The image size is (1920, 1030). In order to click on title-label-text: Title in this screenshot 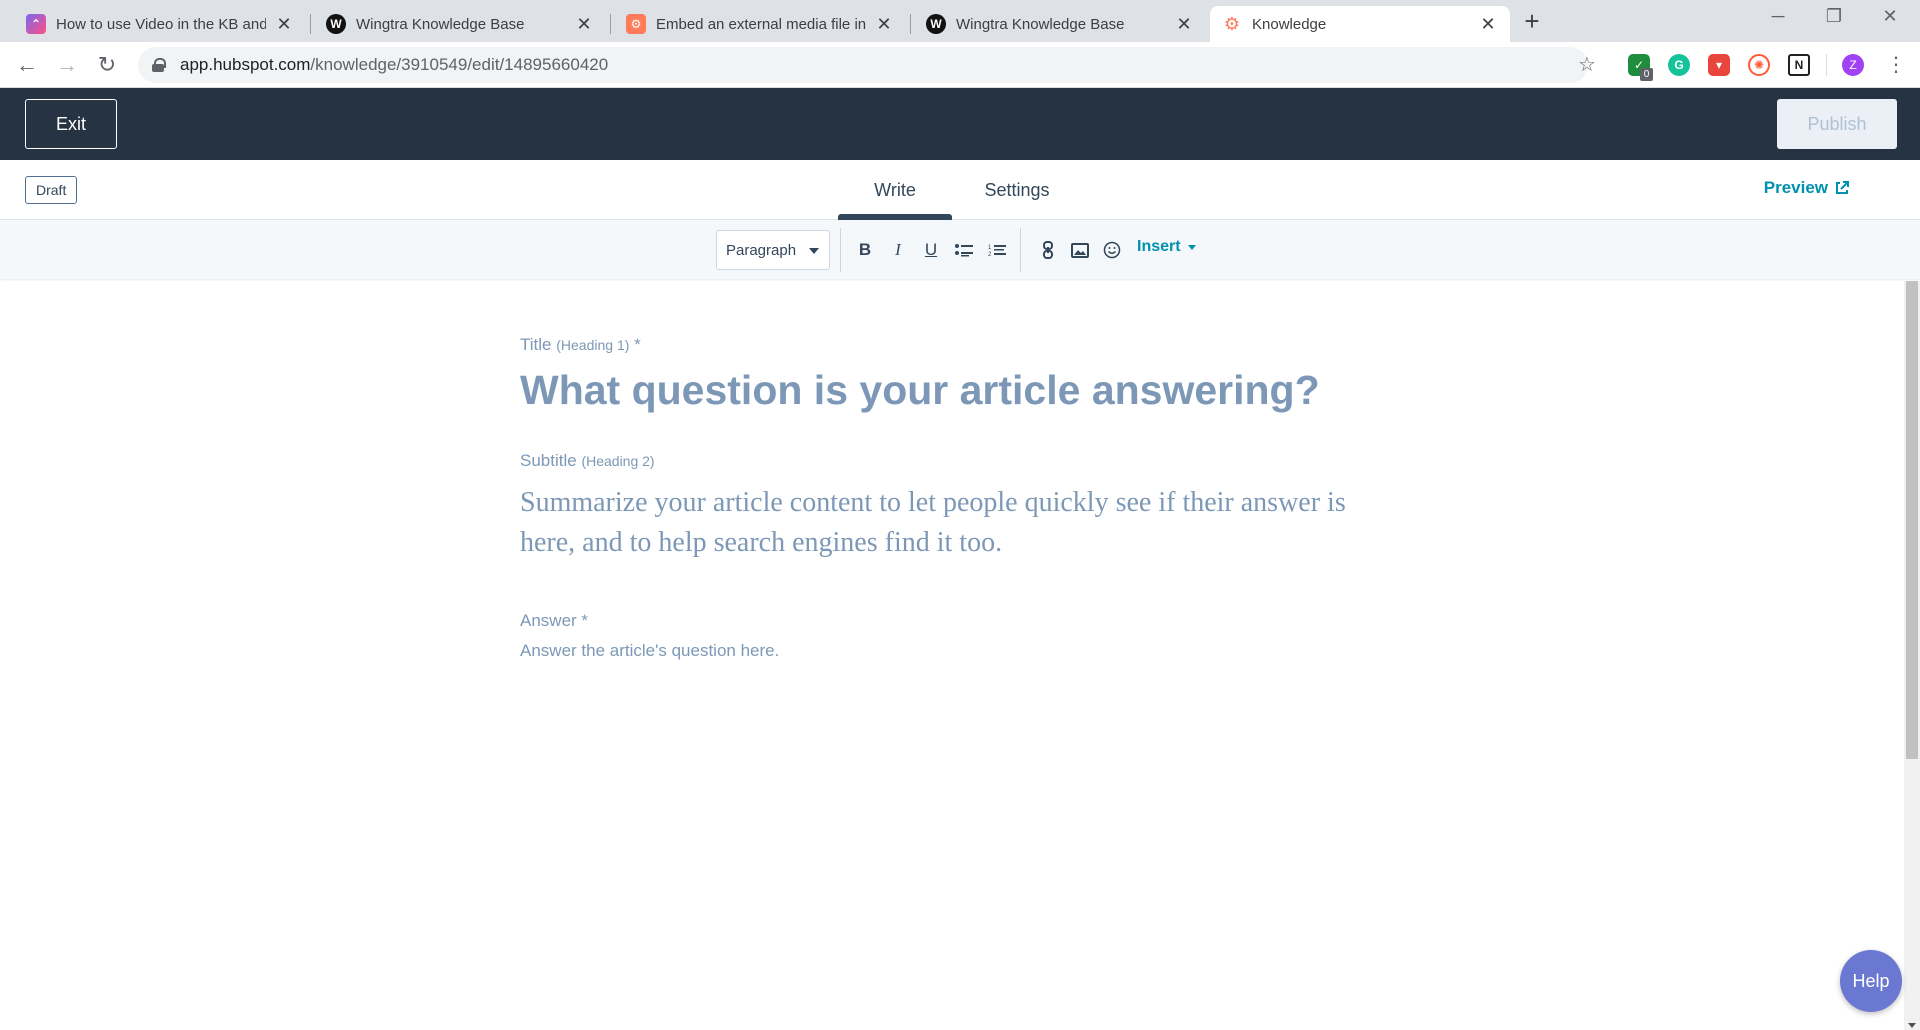, I will do `click(536, 344)`.